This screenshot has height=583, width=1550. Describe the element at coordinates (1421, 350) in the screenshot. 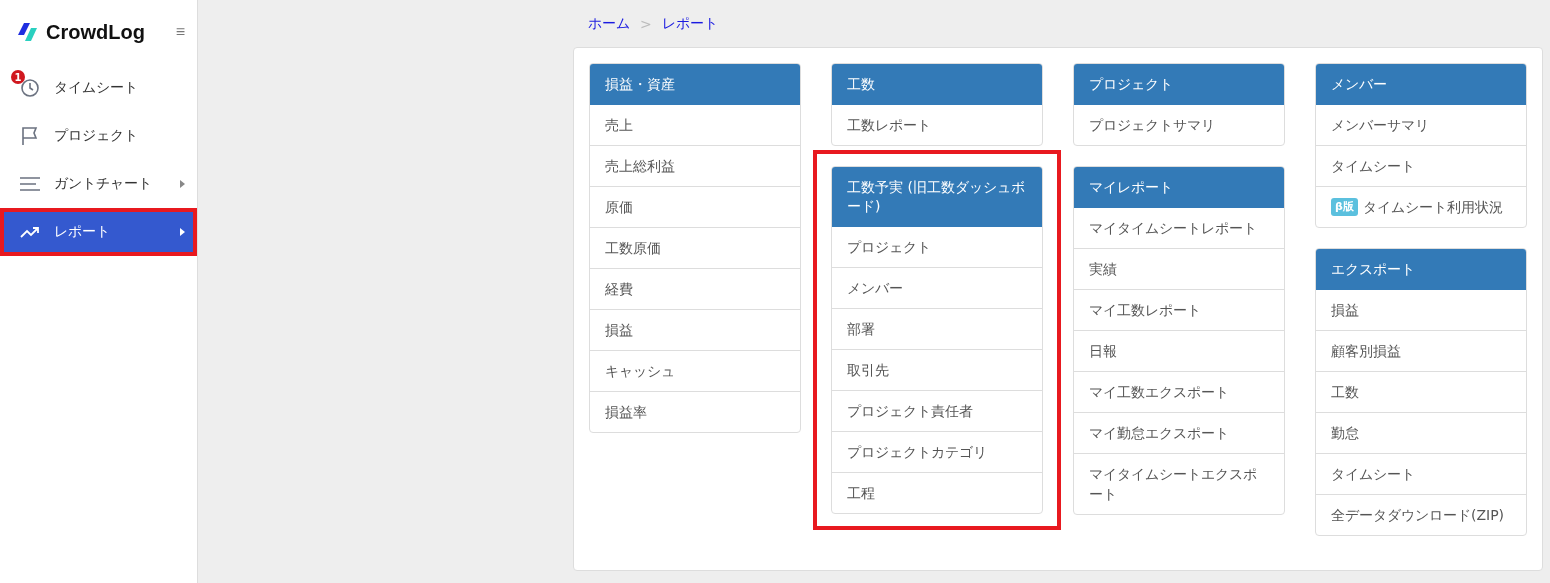

I see `report-link: 顧客別損益` at that location.